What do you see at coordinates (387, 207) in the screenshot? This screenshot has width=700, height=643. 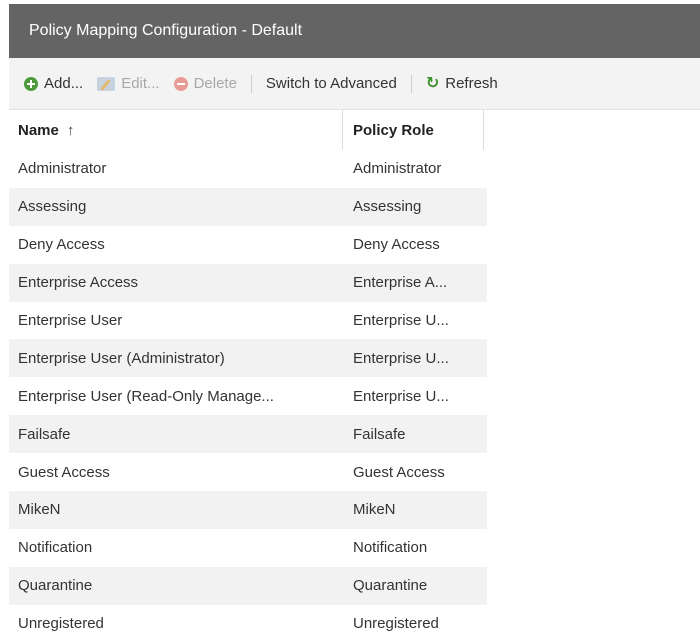 I see `row-policy-role-cell: Assessing` at bounding box center [387, 207].